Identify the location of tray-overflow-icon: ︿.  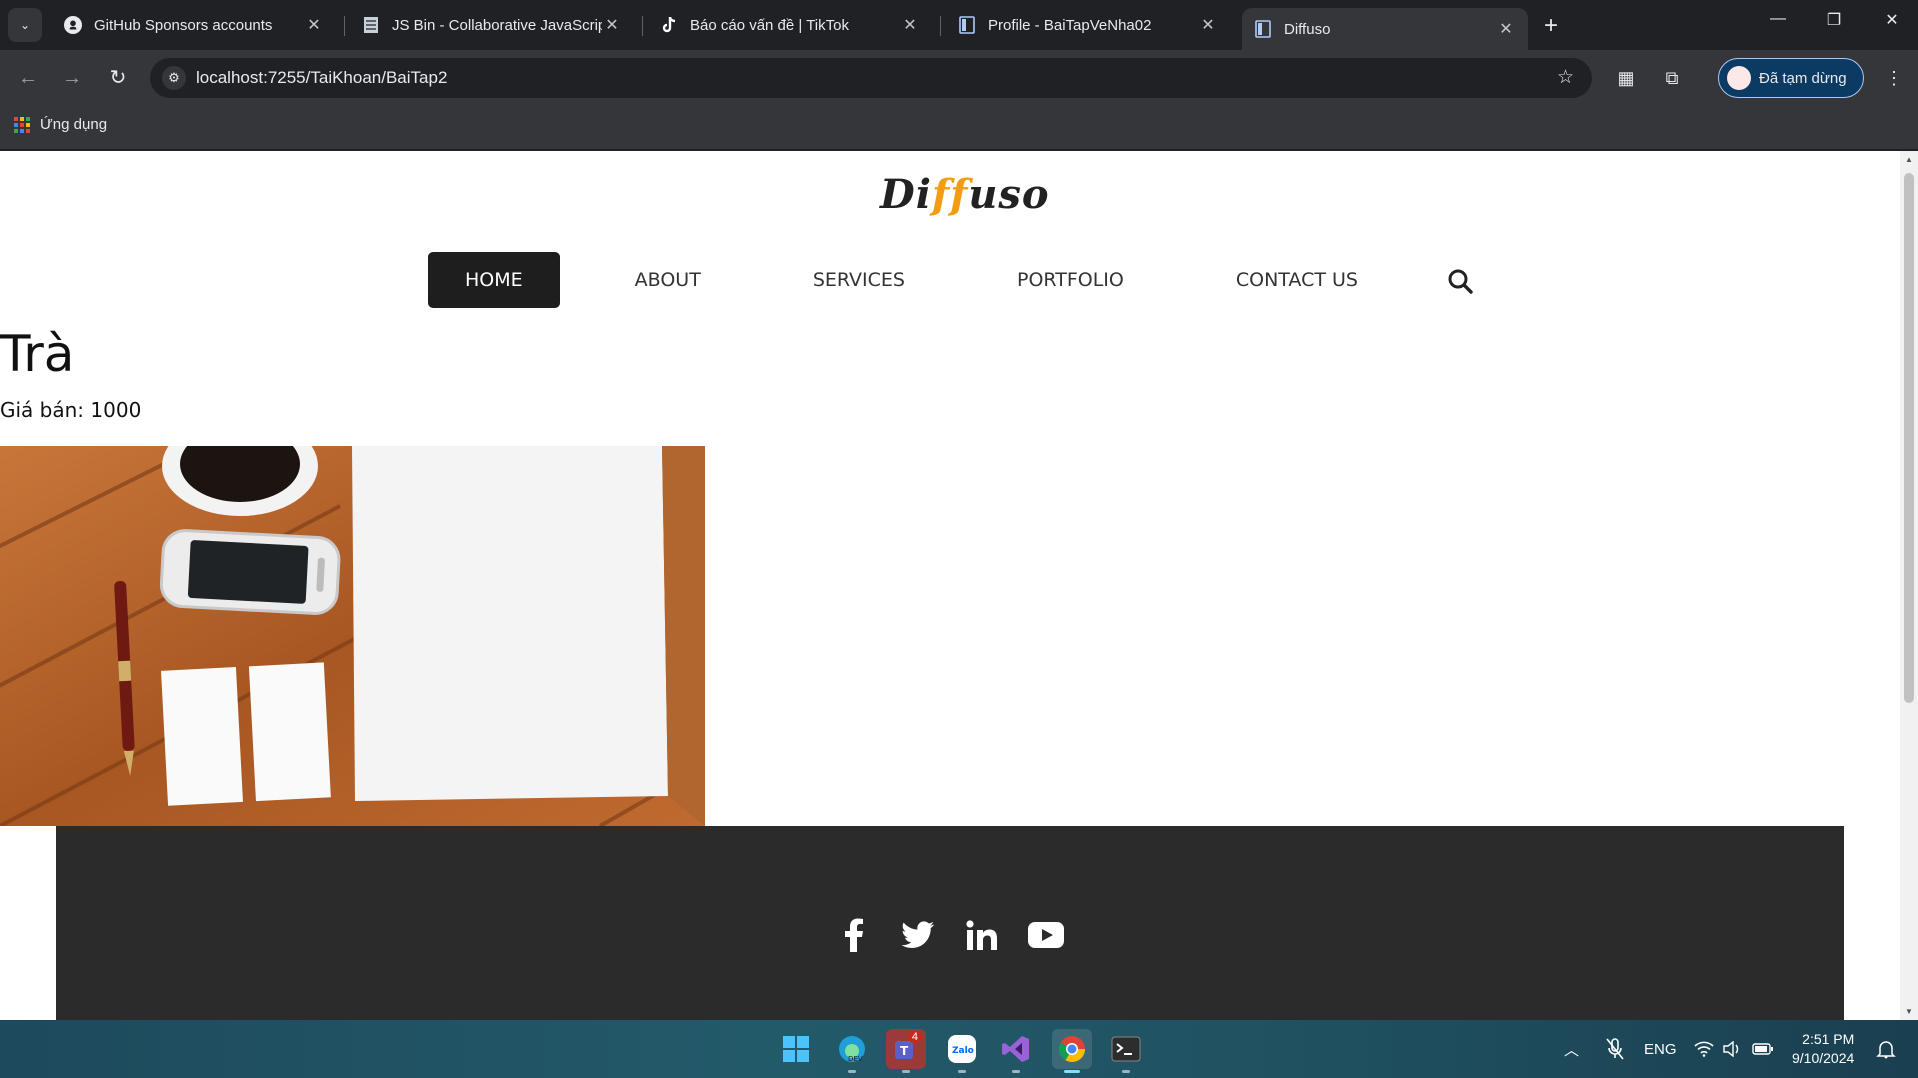
(1571, 1049).